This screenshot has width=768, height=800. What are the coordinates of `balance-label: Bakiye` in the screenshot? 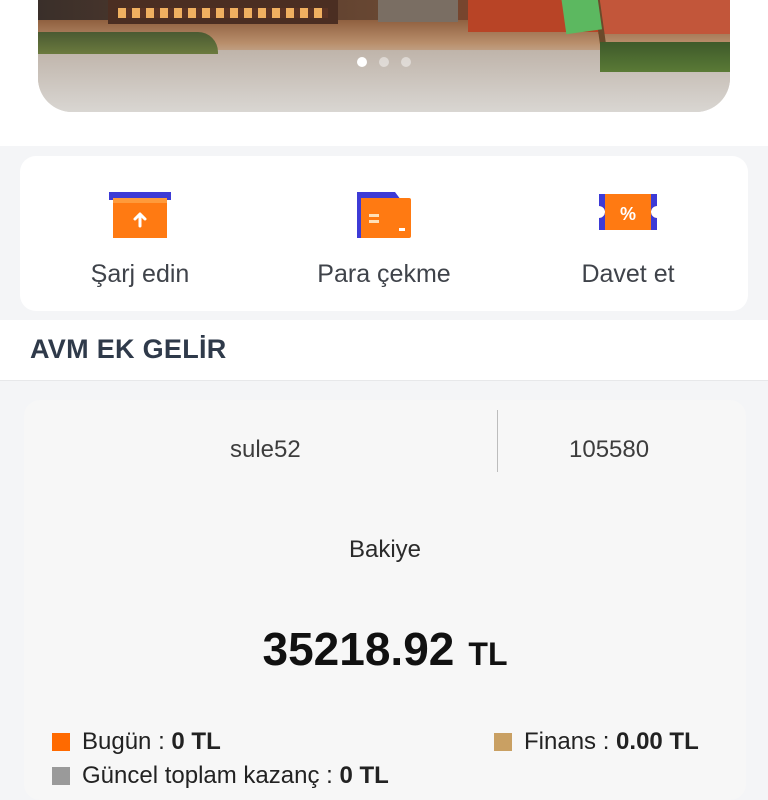 It's located at (385, 549).